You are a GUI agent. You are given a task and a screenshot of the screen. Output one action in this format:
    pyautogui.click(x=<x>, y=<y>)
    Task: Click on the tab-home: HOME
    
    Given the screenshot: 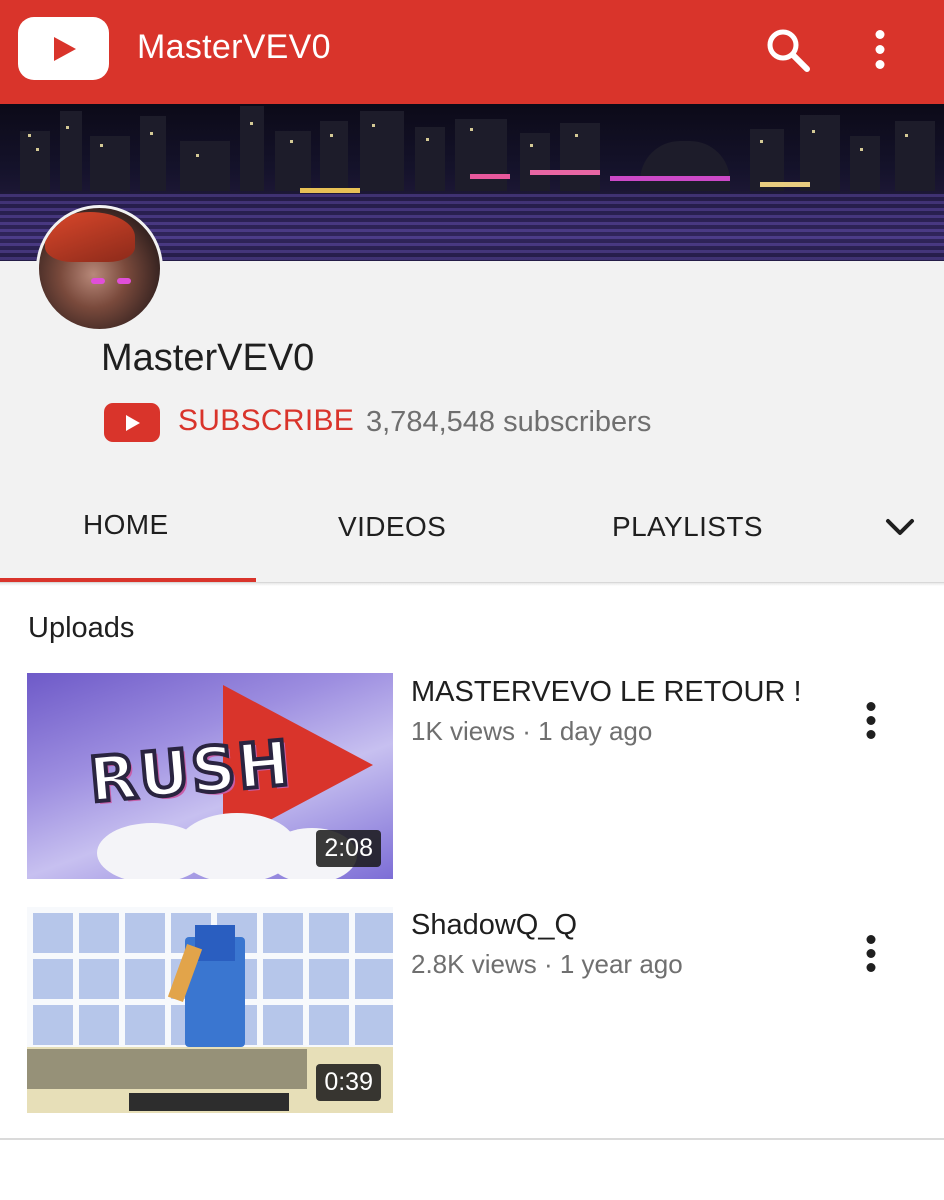 What is the action you would take?
    pyautogui.click(x=126, y=525)
    